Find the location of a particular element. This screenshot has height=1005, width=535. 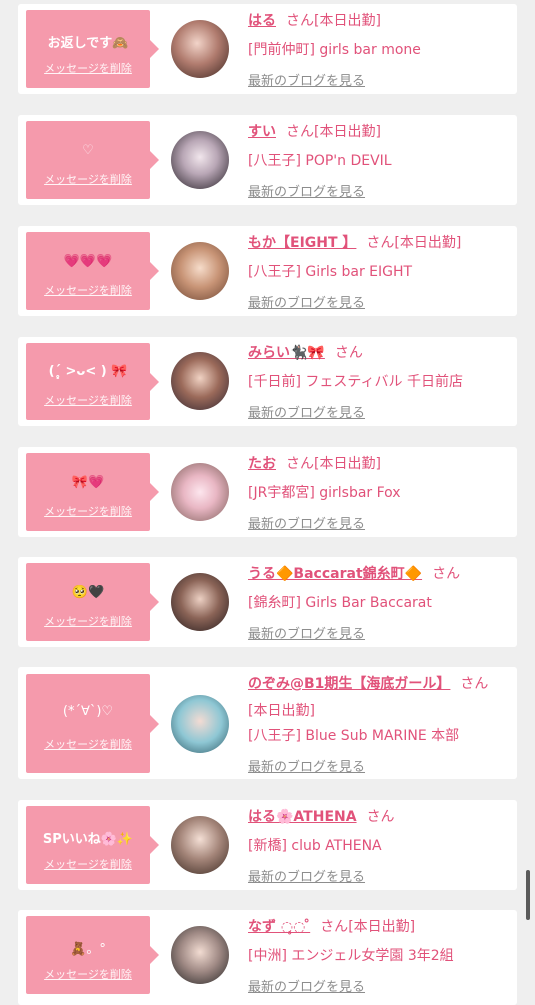

shop-name: [中洲] エンジェル女学園 3年2組 is located at coordinates (351, 956).